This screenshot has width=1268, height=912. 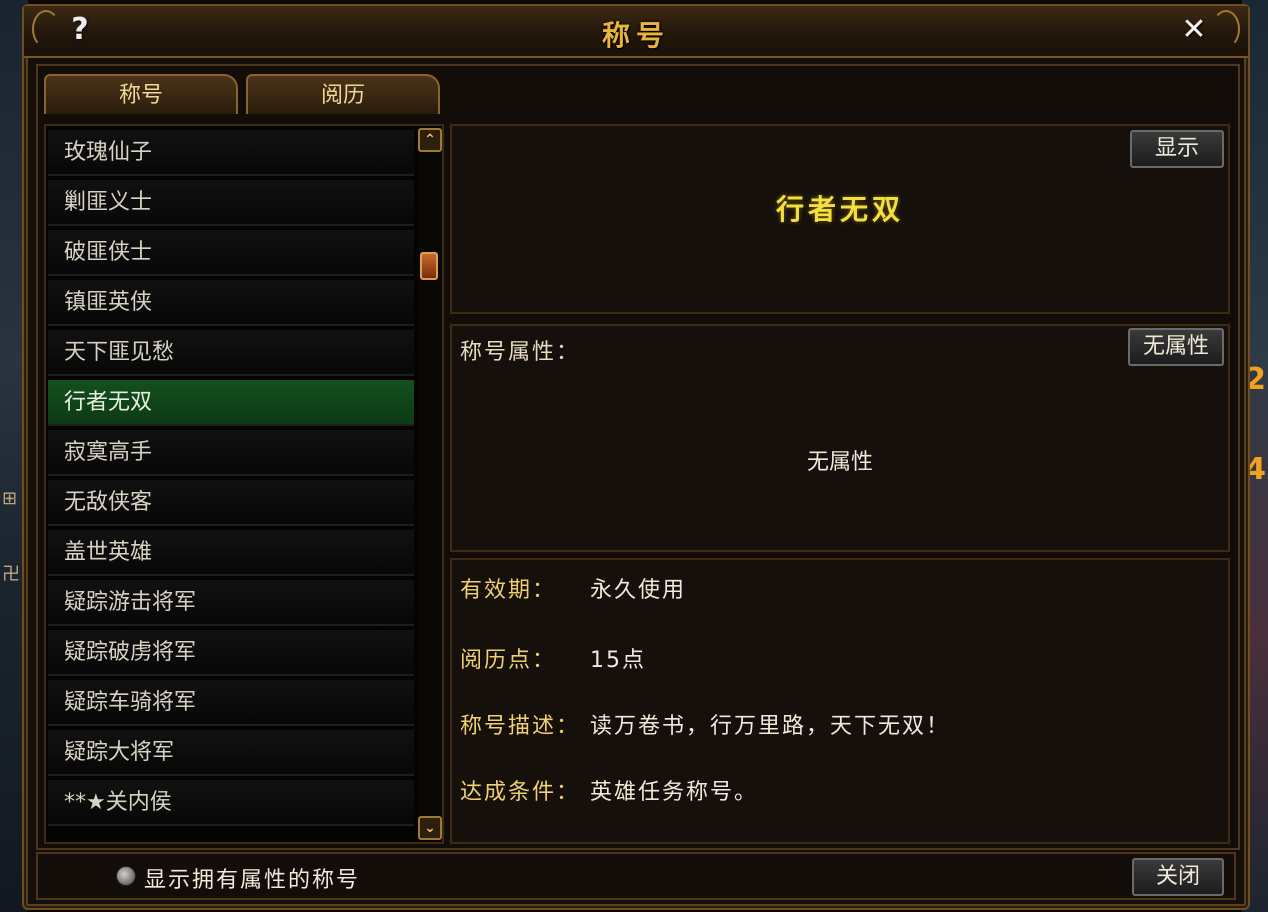 I want to click on list-item: 寂寞高手, so click(x=231, y=453).